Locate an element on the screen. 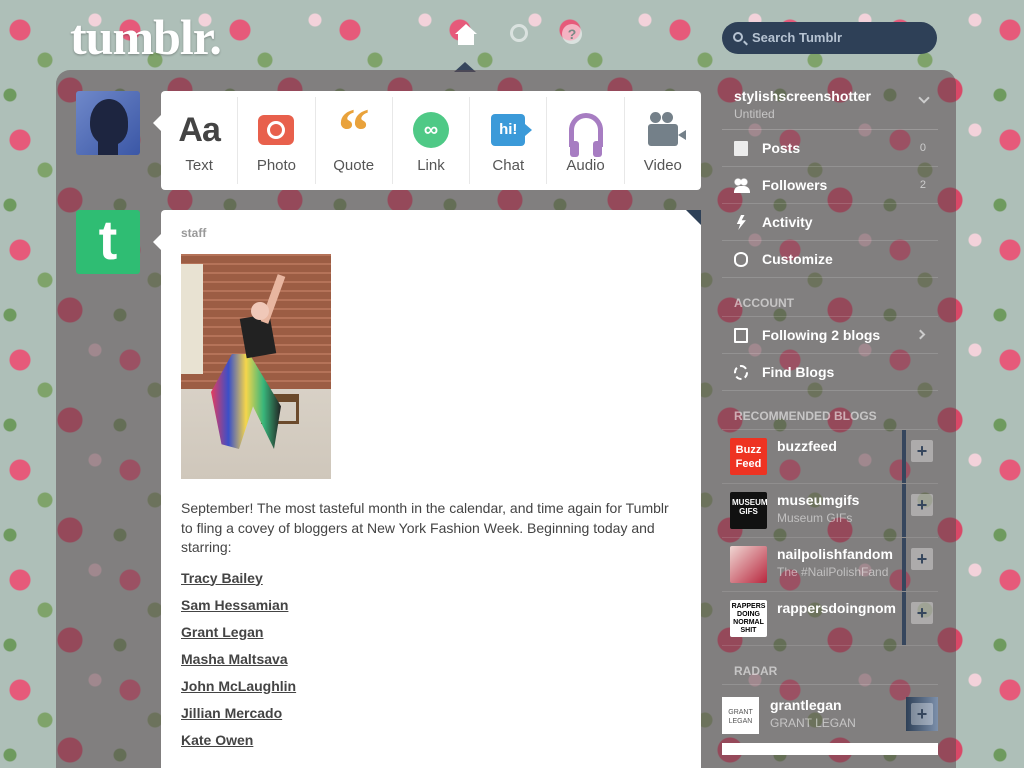  video-camera-icon is located at coordinates (666, 129).